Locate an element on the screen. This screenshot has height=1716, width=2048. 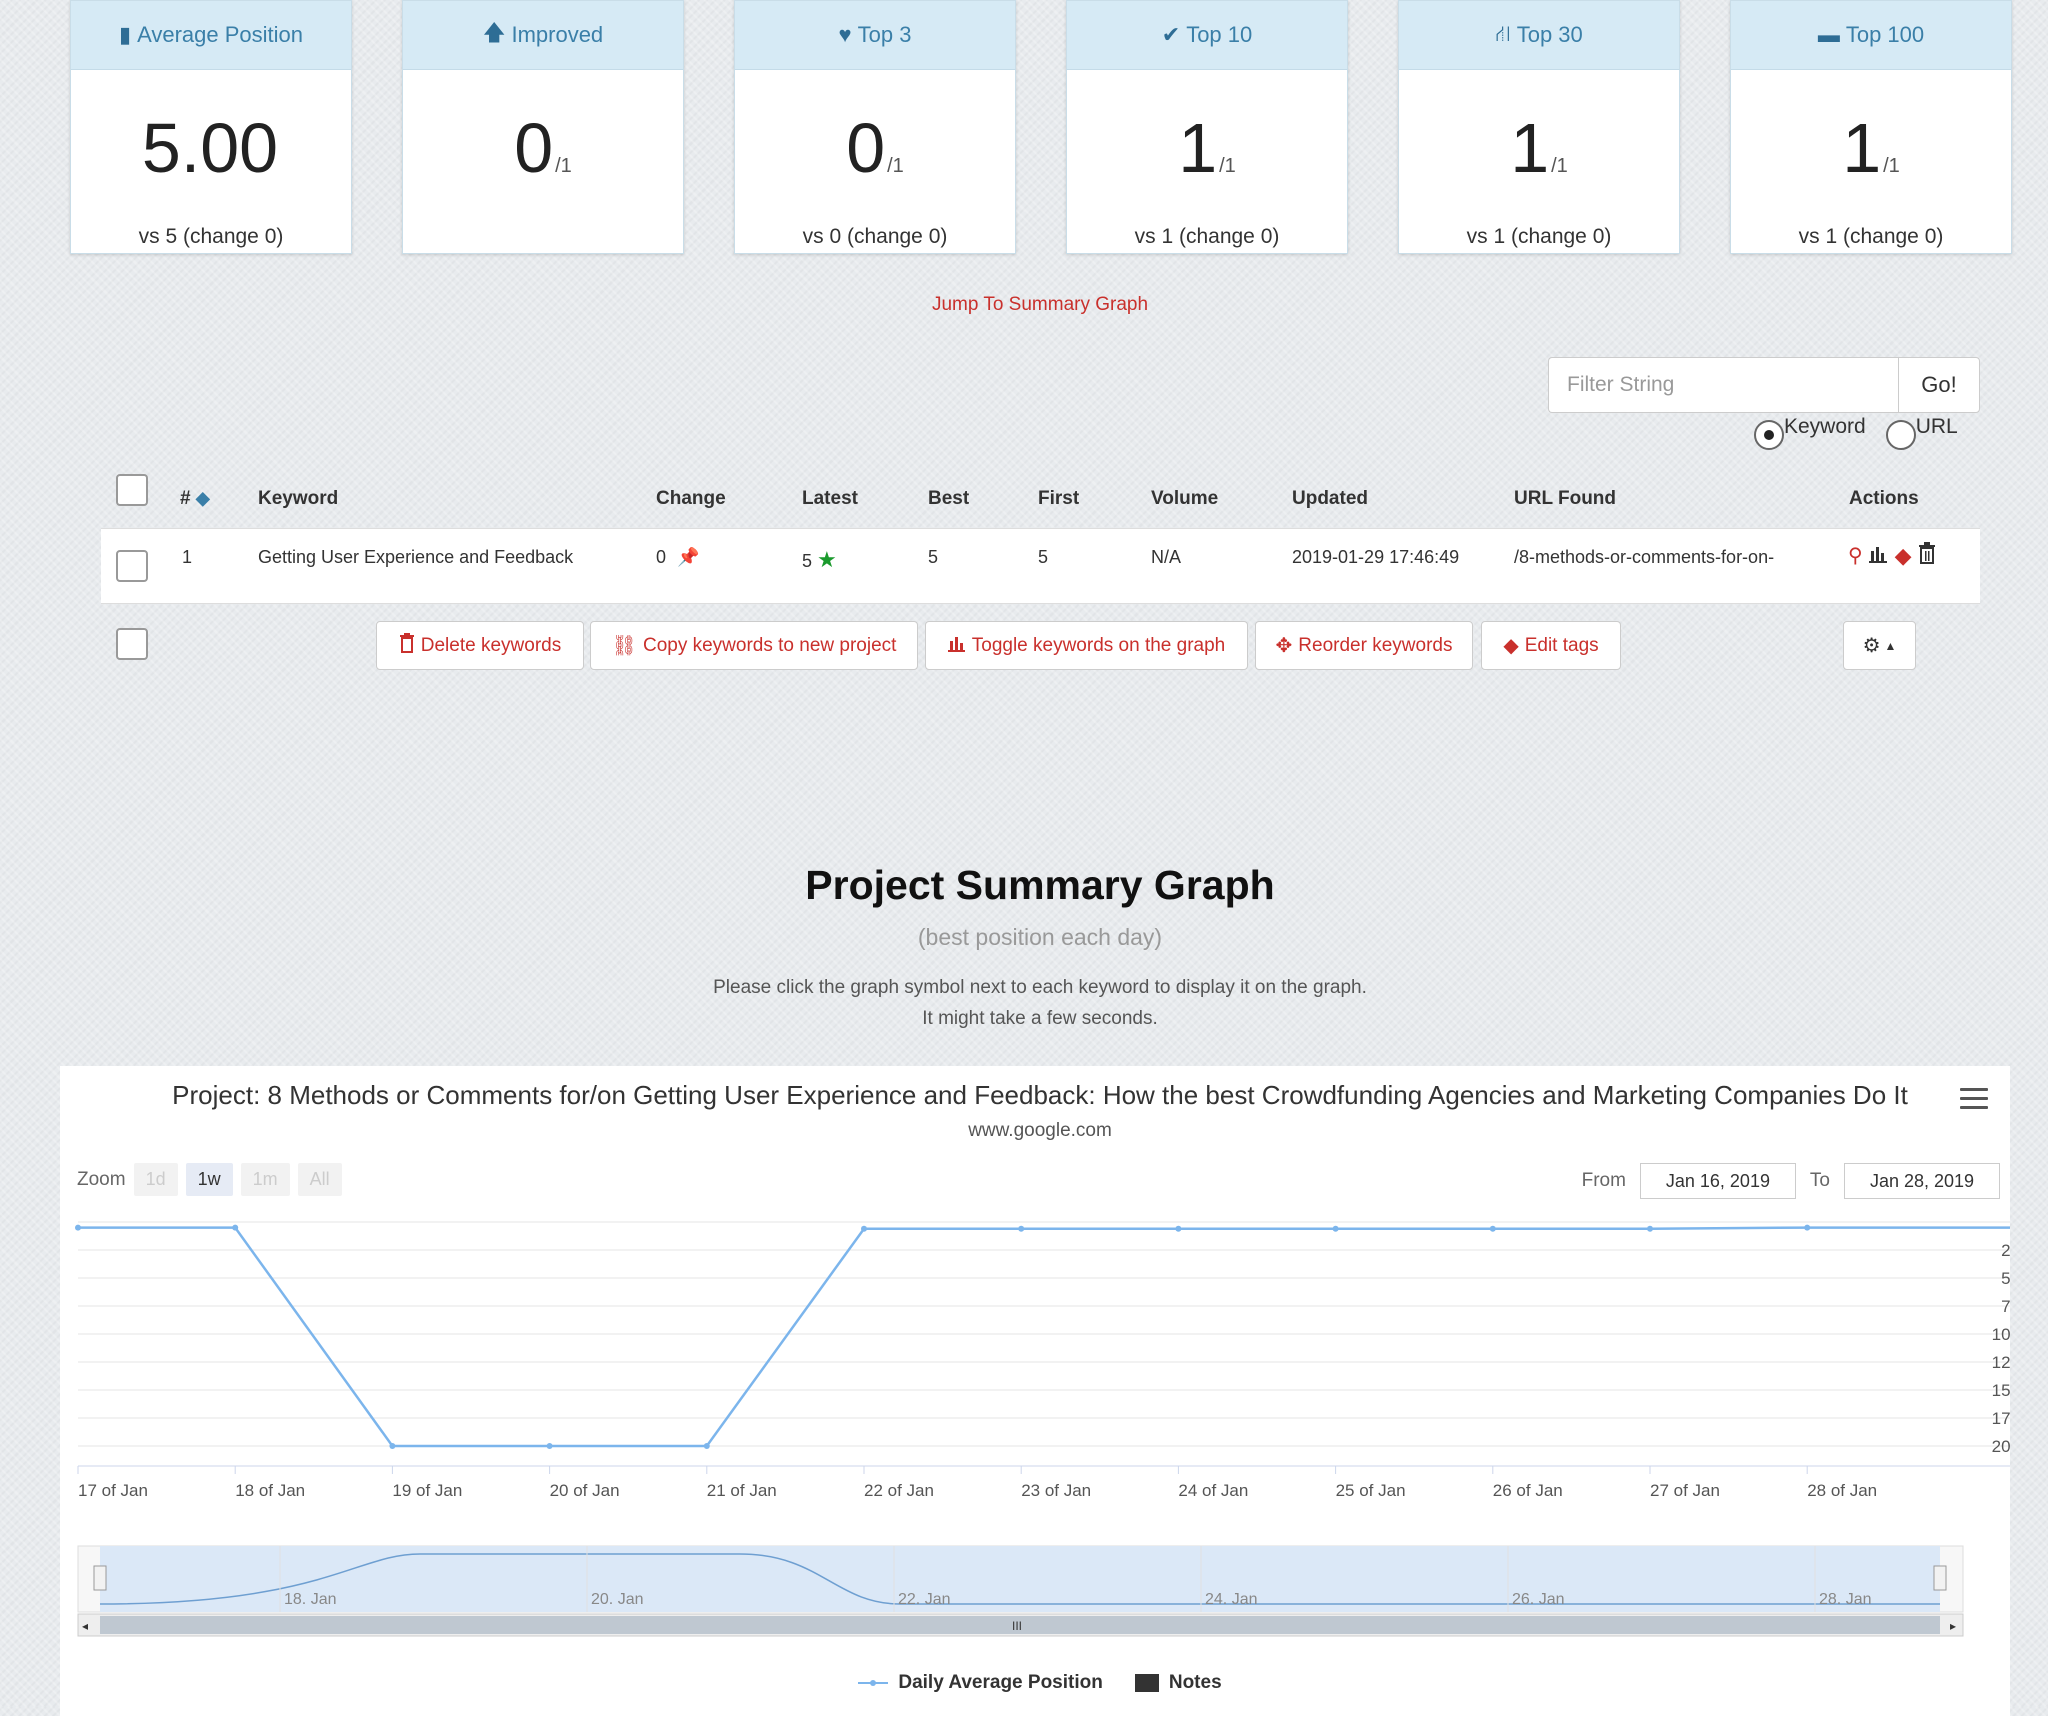
row-first: 5 is located at coordinates (1043, 557).